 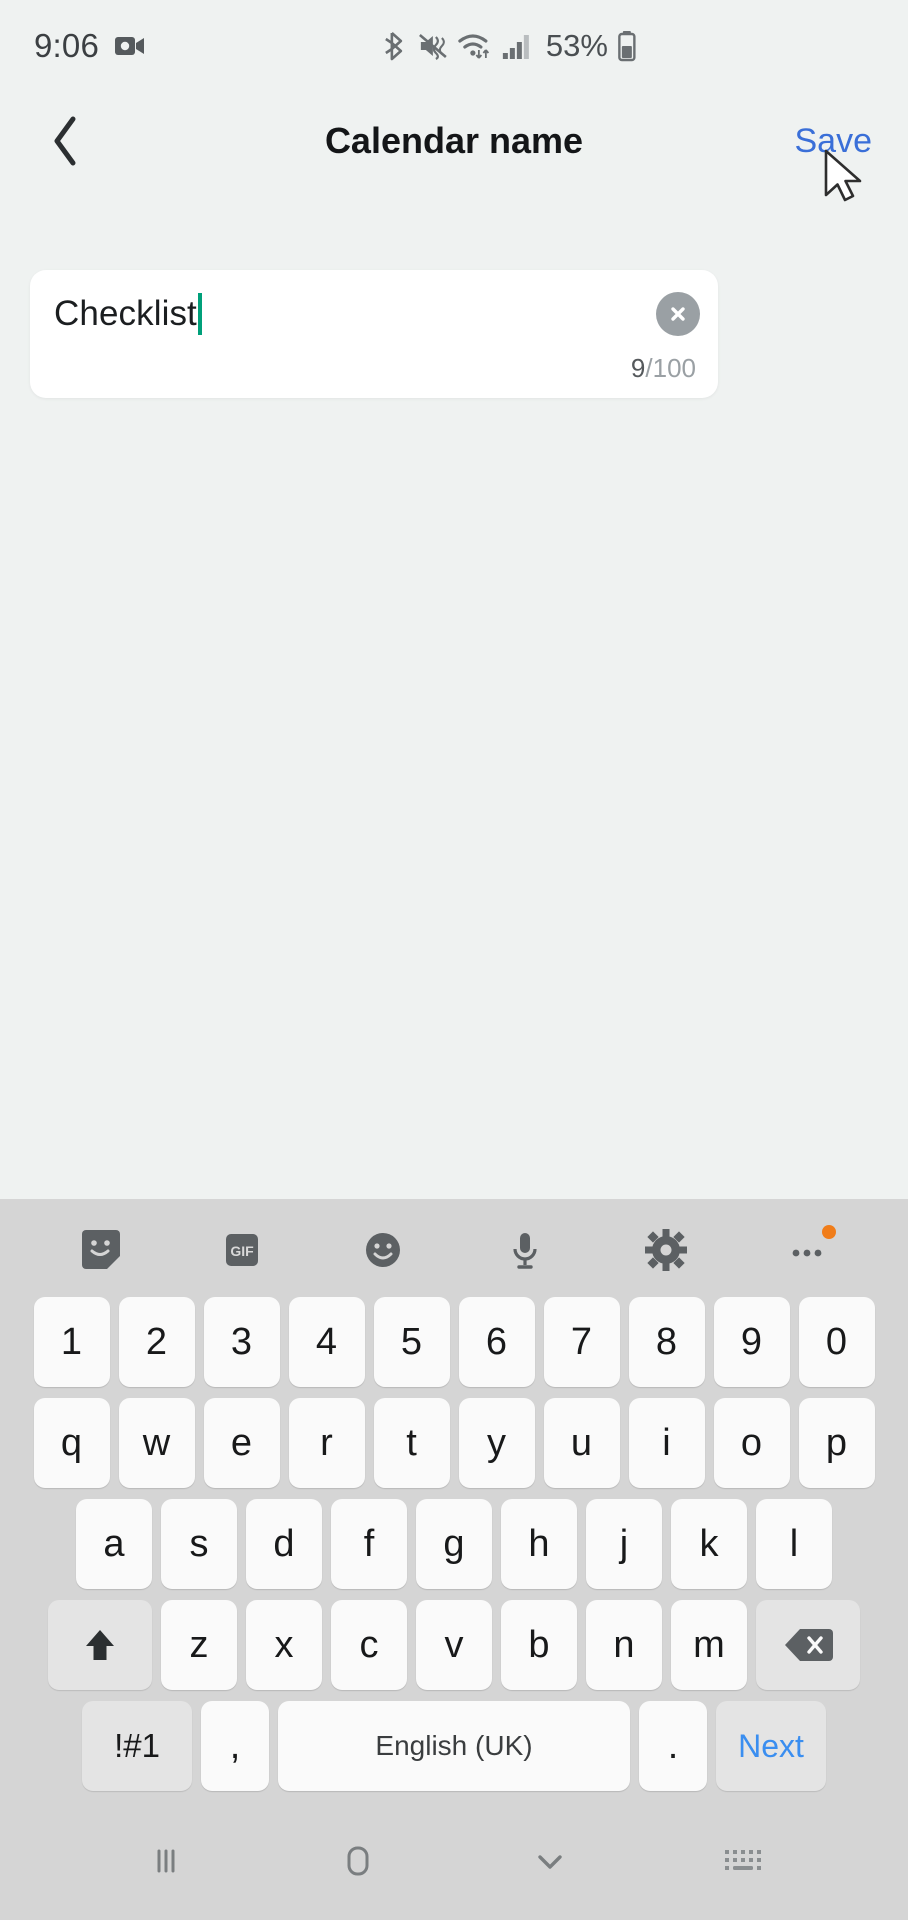 I want to click on period-key: ., so click(x=673, y=1746).